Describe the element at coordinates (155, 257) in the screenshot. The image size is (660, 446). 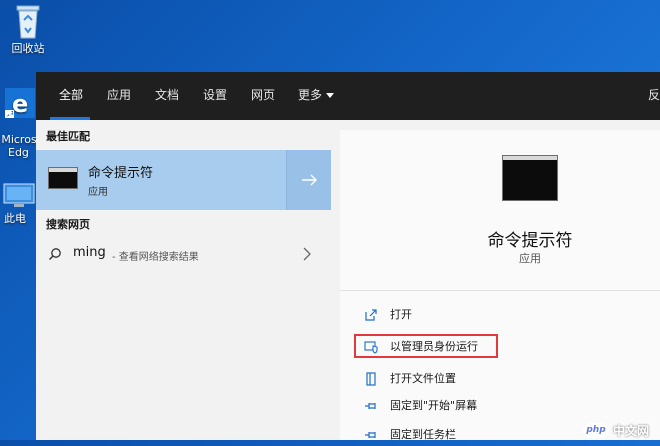
I see `web-query-suffix: - 查看网络搜索结果` at that location.